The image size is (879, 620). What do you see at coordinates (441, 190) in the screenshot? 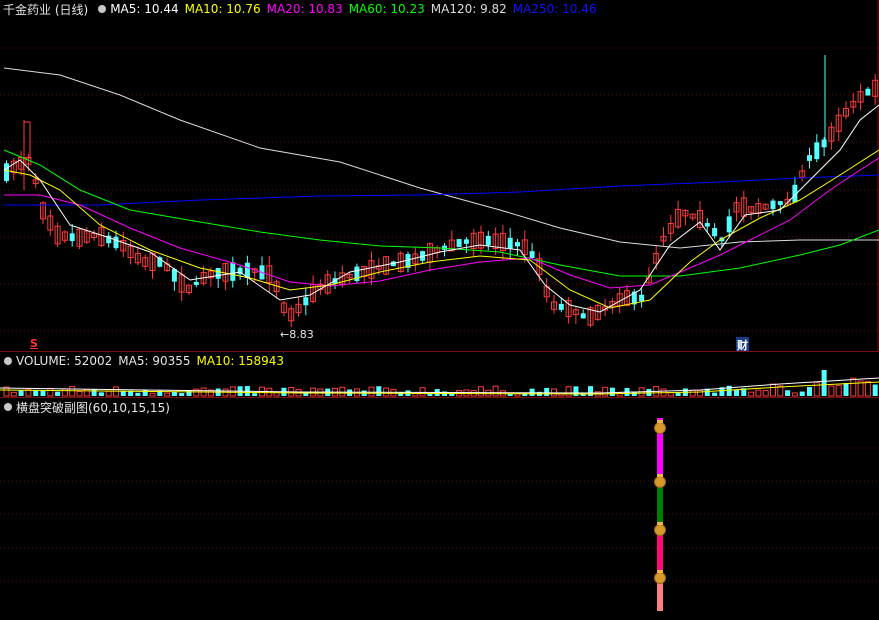
I see `ma250-line` at bounding box center [441, 190].